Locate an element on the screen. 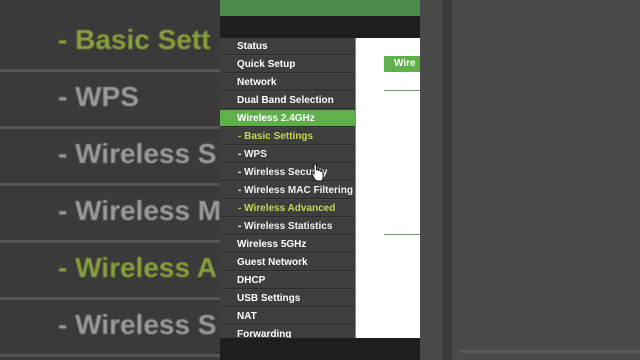 This screenshot has width=640, height=360. menu-item-dhcp: DHCP is located at coordinates (287, 280).